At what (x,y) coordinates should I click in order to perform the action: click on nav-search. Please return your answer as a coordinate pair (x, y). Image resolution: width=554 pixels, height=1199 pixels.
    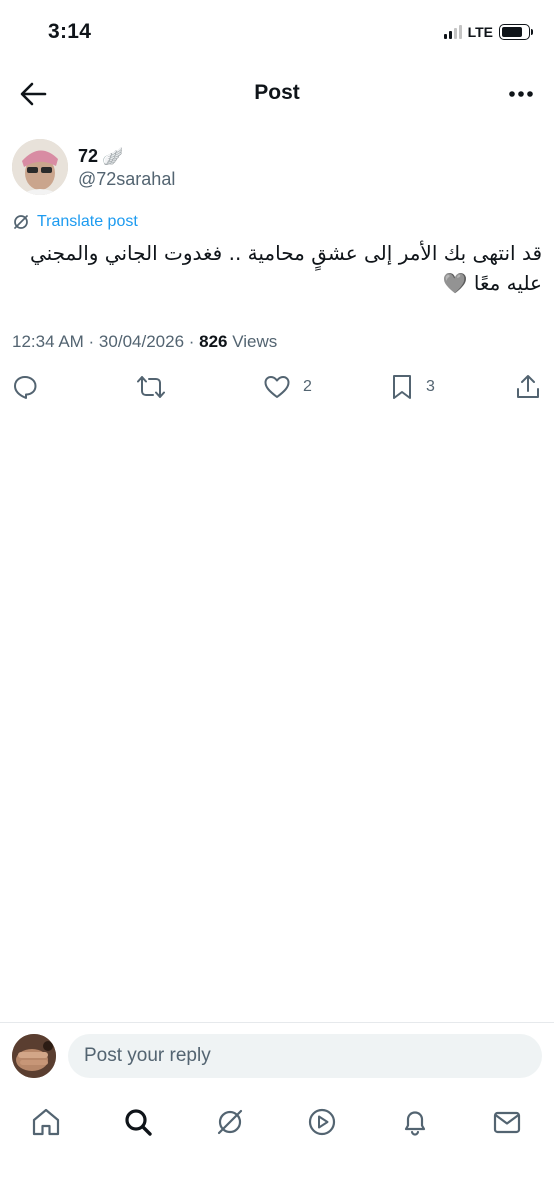
    Looking at the image, I should click on (138, 1122).